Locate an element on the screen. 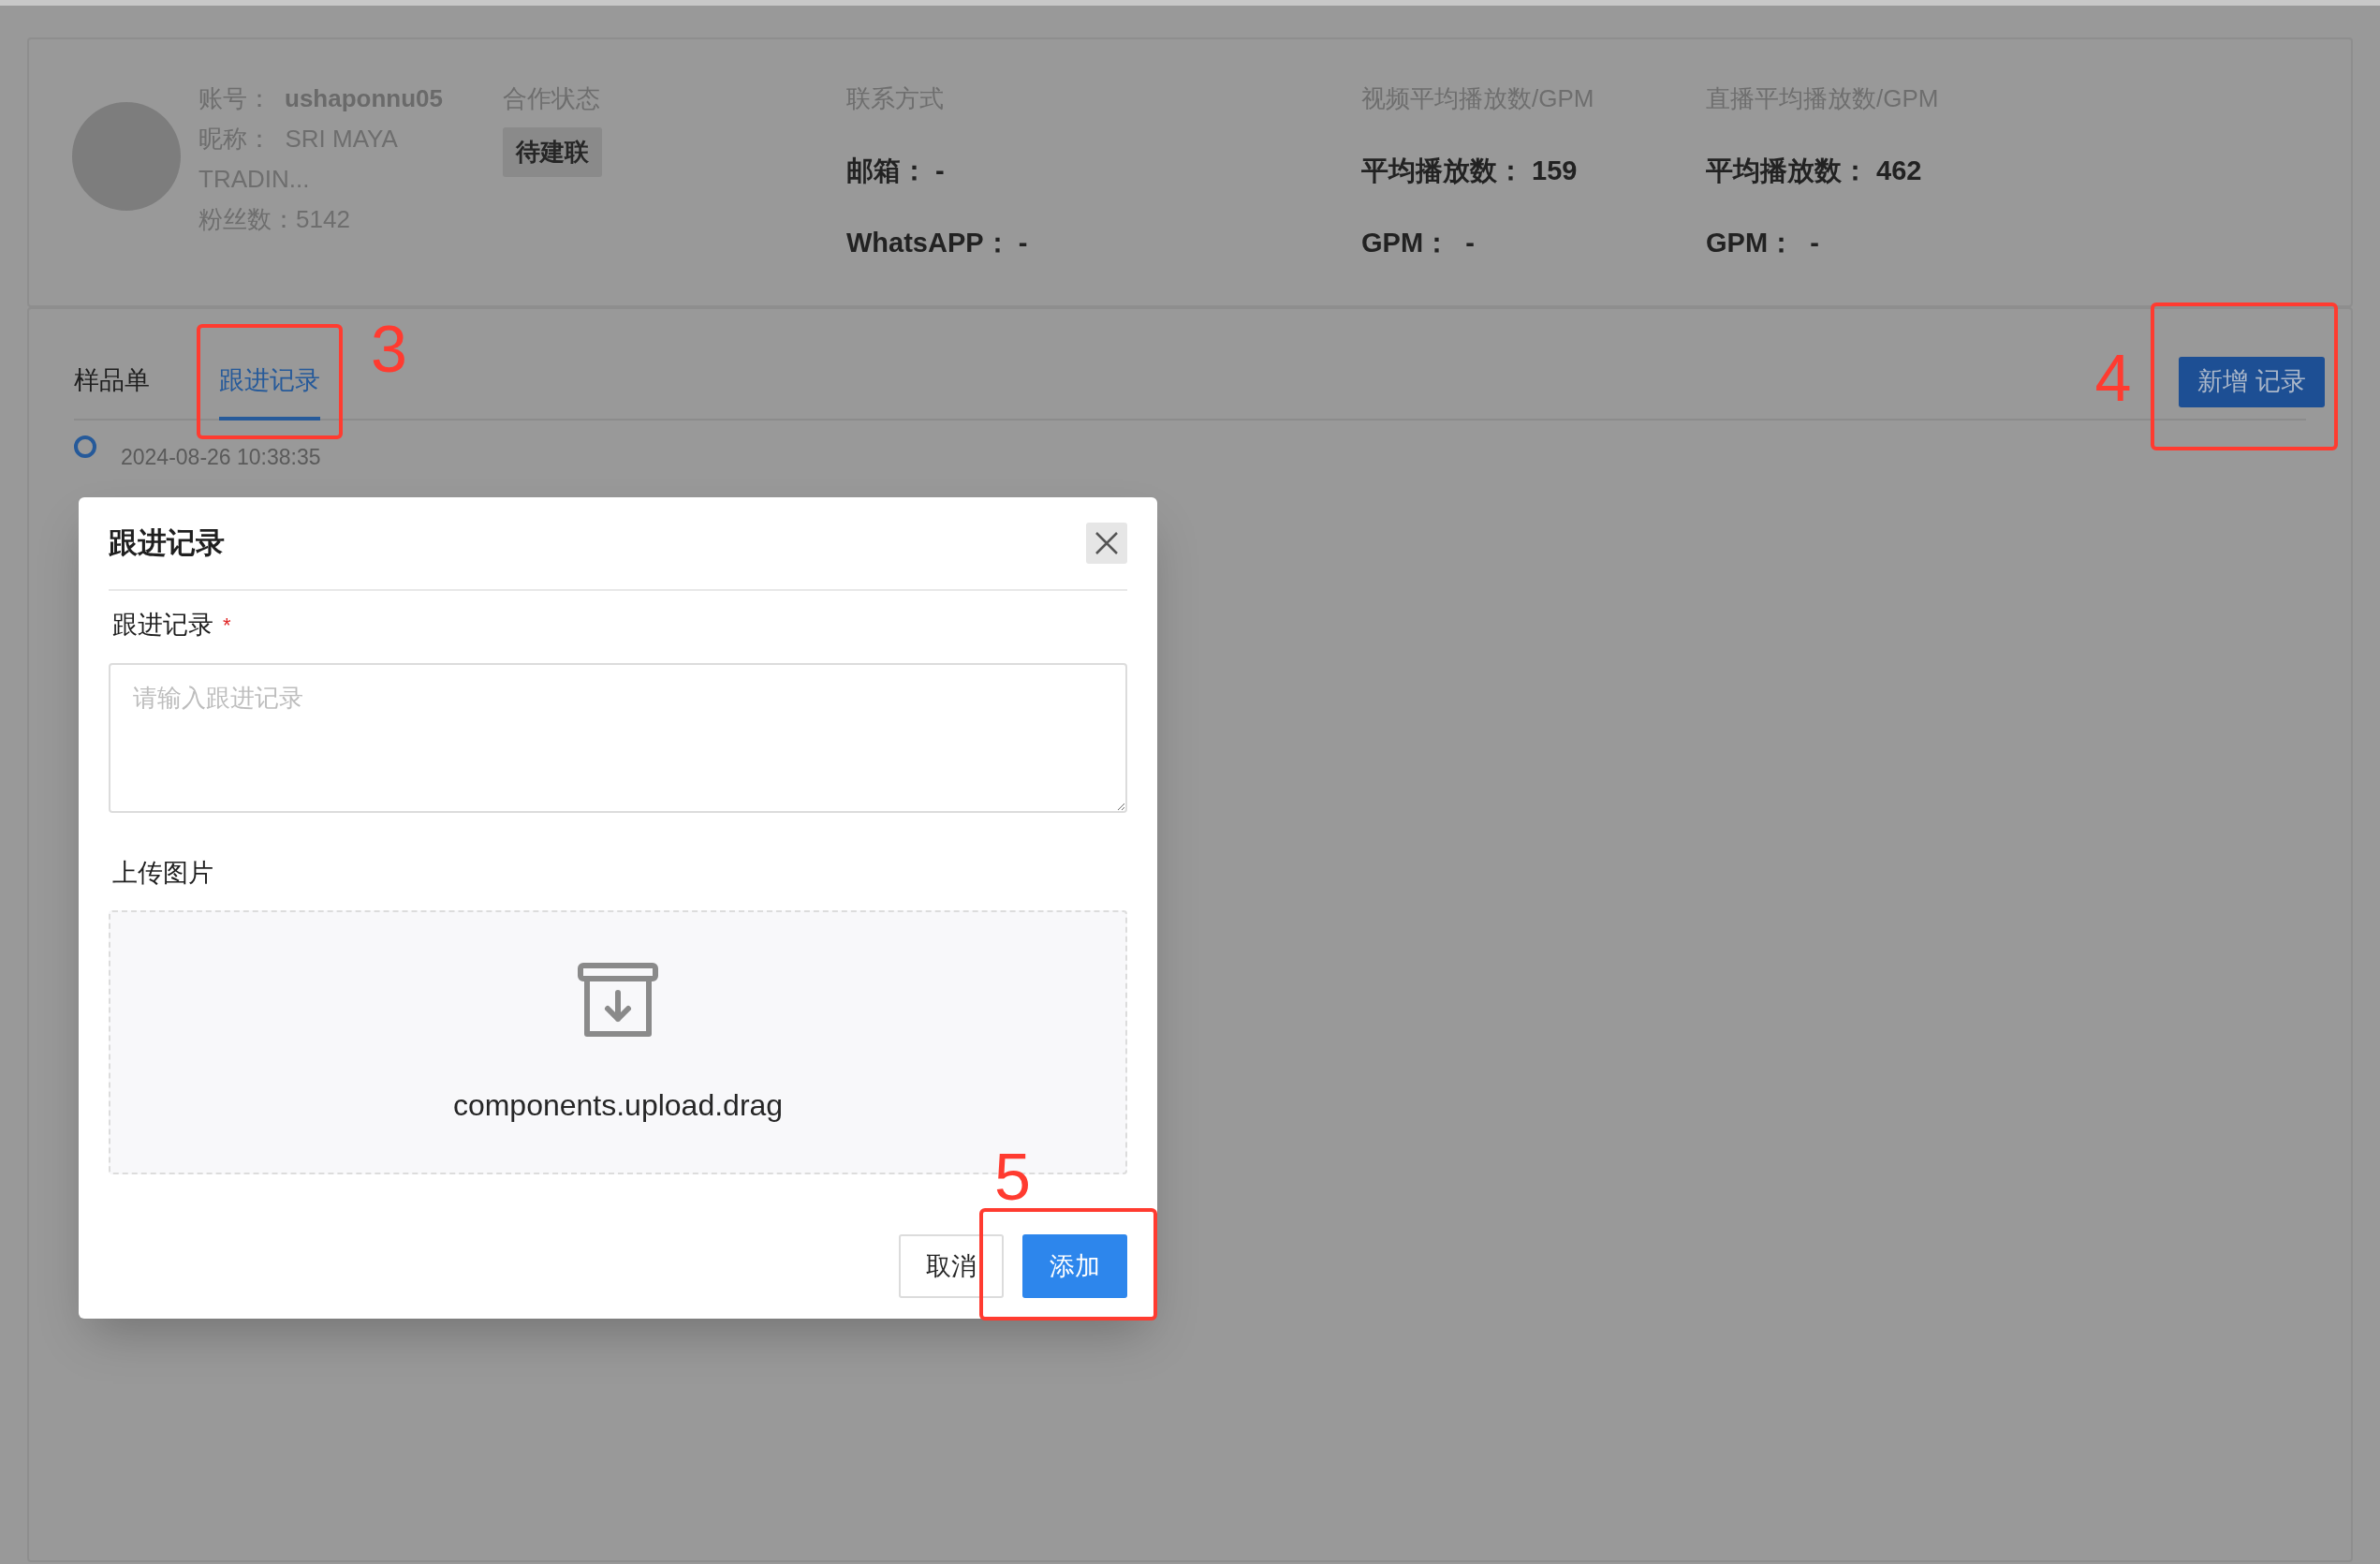  field-text: 平均播放数： 462 is located at coordinates (1814, 171).